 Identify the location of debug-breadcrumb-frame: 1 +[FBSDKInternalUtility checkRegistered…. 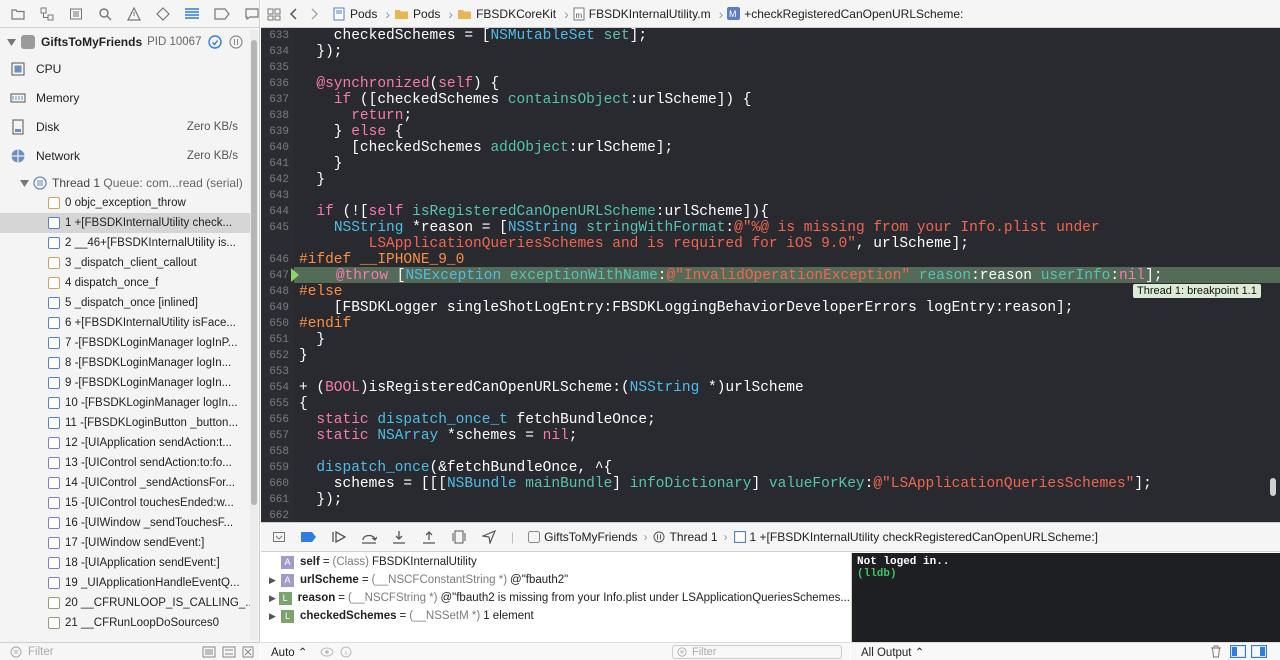
(915, 537).